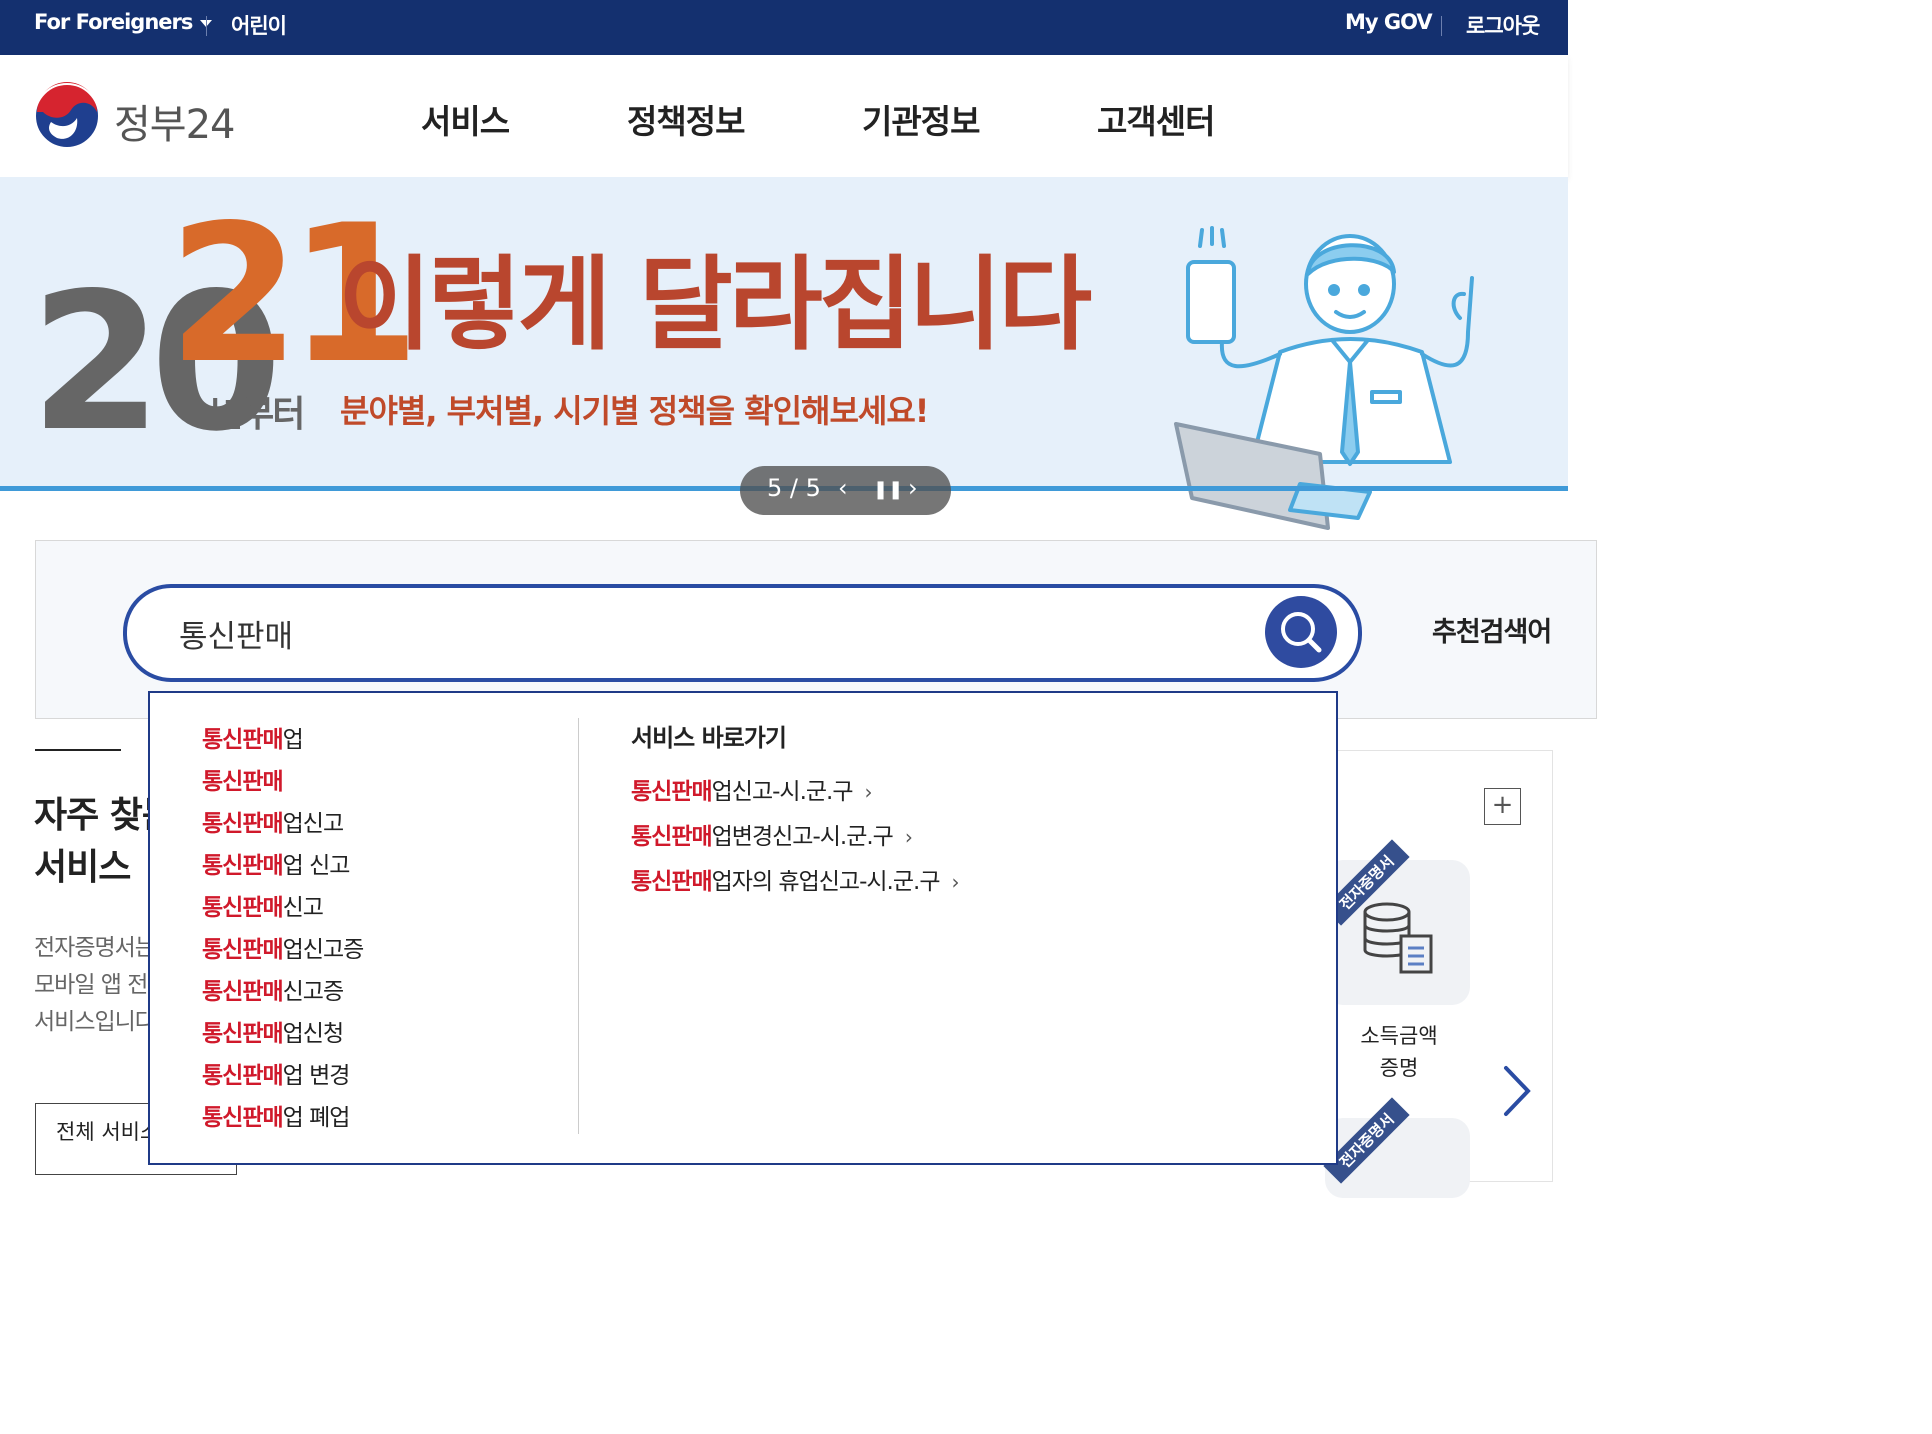 The width and height of the screenshot is (1932, 1434). Describe the element at coordinates (795, 879) in the screenshot. I see `service-link: 통신판매업자의 휴업신고-시.군.구 ›` at that location.